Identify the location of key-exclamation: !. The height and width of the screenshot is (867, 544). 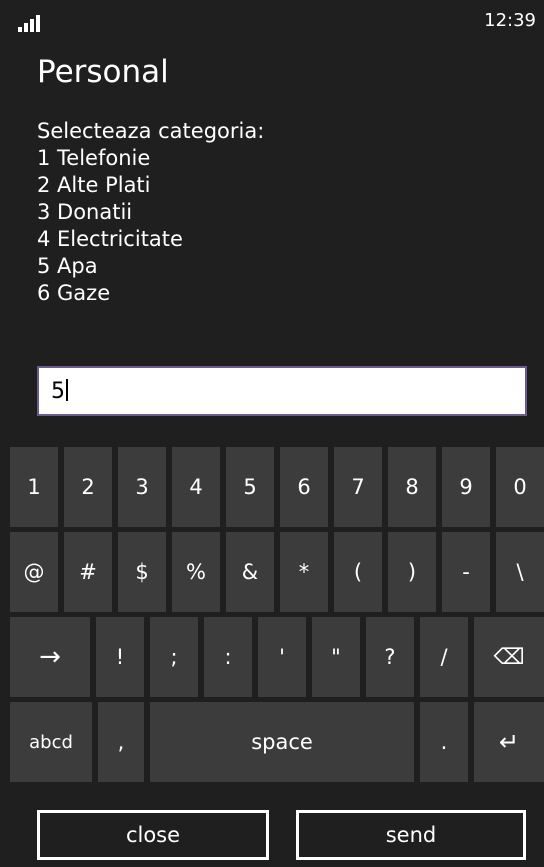
(120, 657).